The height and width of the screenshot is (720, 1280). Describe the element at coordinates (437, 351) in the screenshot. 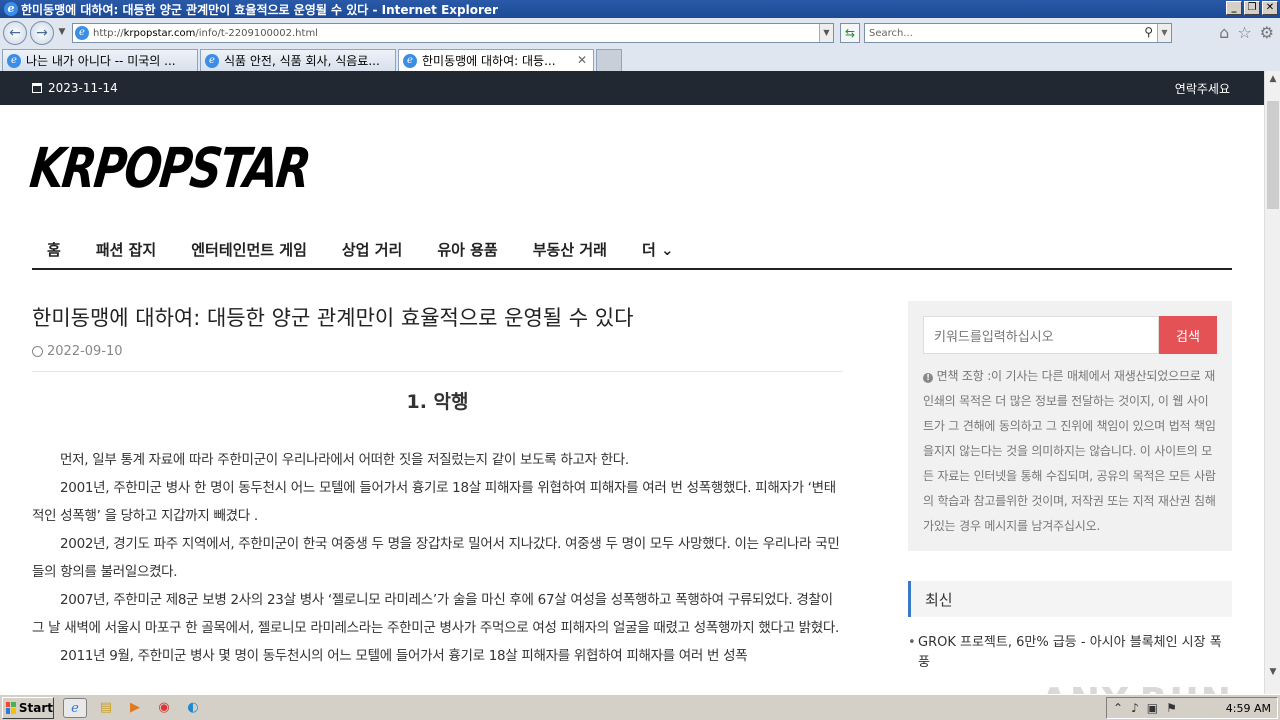

I see `article-meta: 2022-09-10` at that location.